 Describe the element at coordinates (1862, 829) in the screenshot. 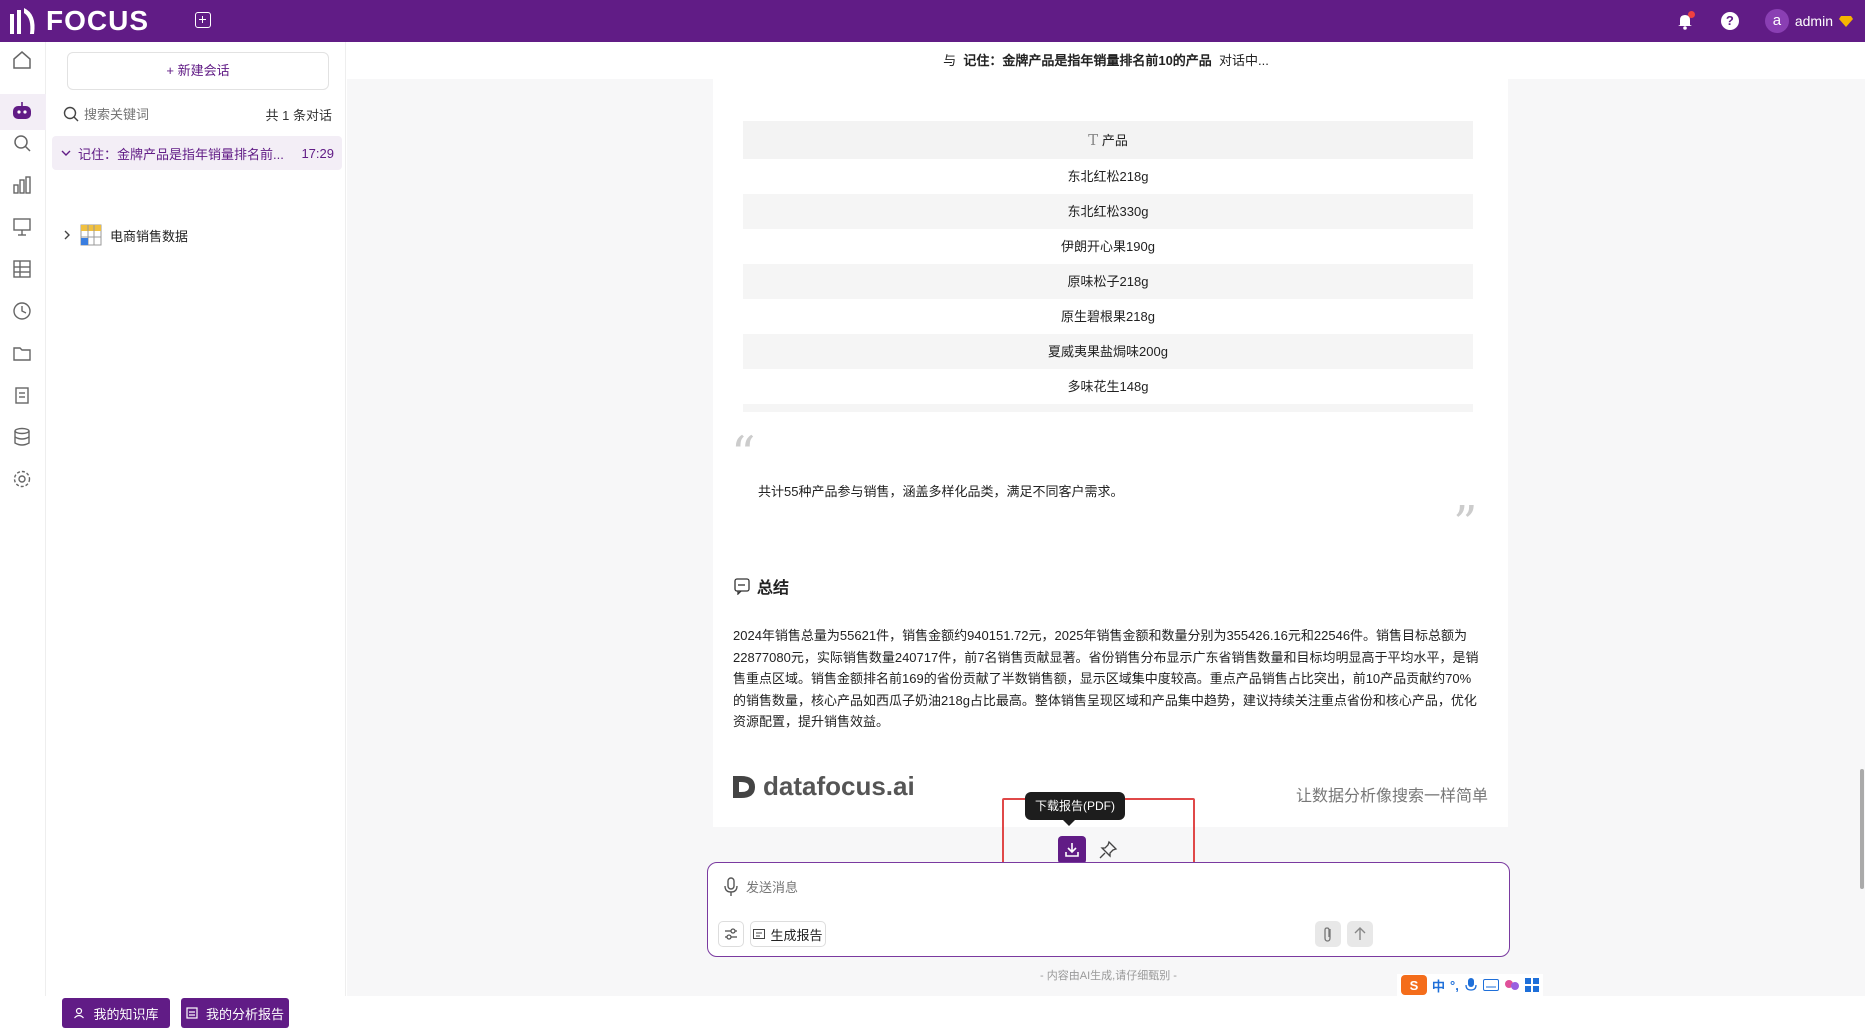

I see `scrollbar-thumb` at that location.